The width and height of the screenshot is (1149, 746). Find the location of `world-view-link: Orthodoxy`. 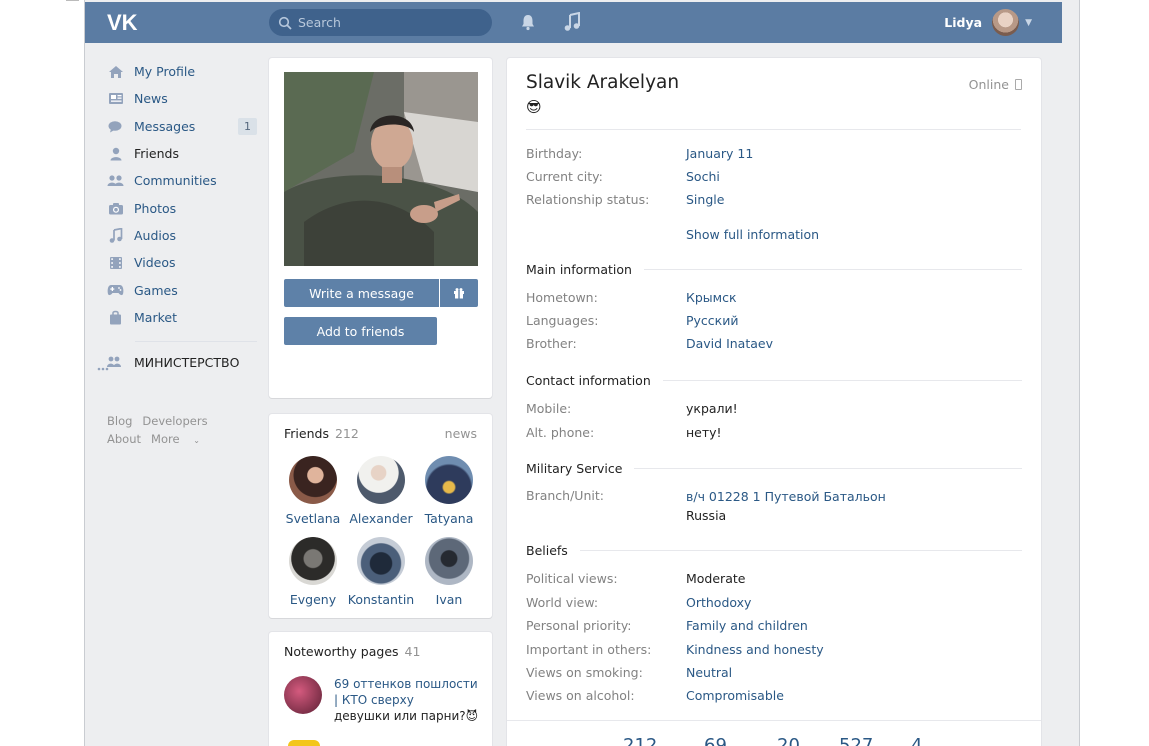

world-view-link: Orthodoxy is located at coordinates (718, 602).